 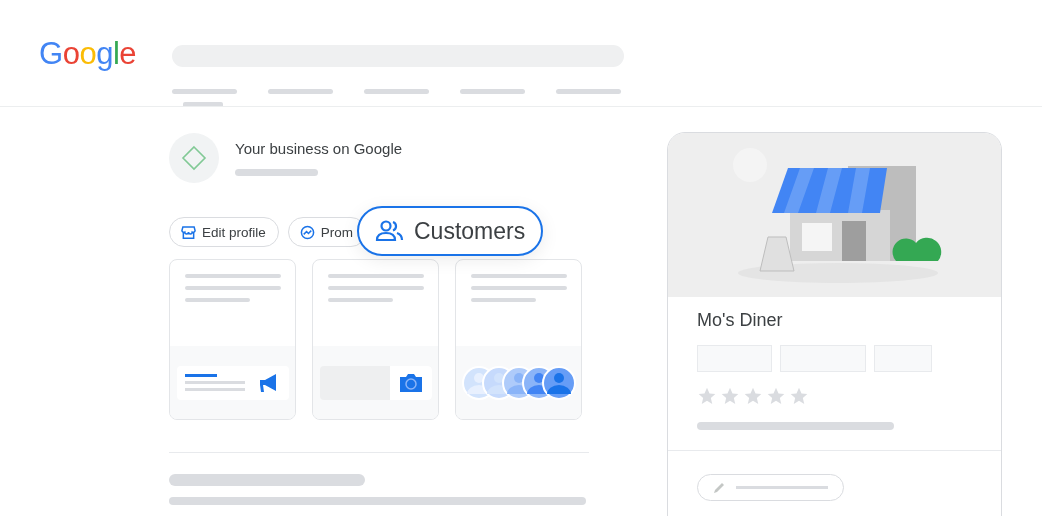 What do you see at coordinates (740, 320) in the screenshot?
I see `business-name: Mo's Diner` at bounding box center [740, 320].